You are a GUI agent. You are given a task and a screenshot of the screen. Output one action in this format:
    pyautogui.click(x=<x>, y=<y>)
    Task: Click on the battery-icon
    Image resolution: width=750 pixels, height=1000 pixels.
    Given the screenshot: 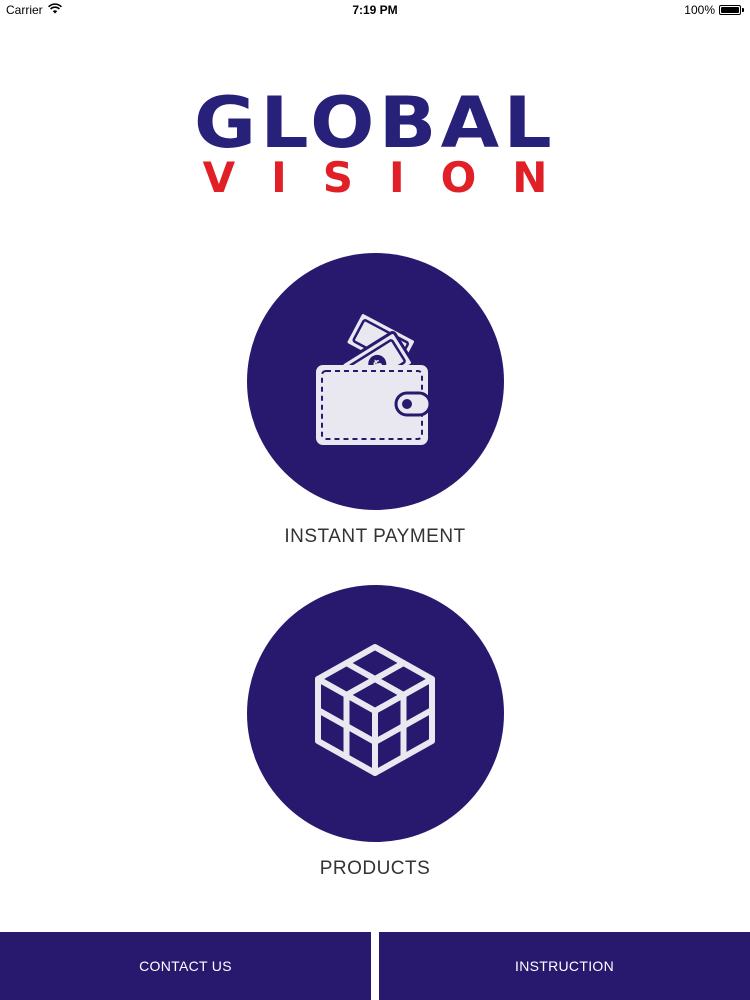 What is the action you would take?
    pyautogui.click(x=730, y=10)
    